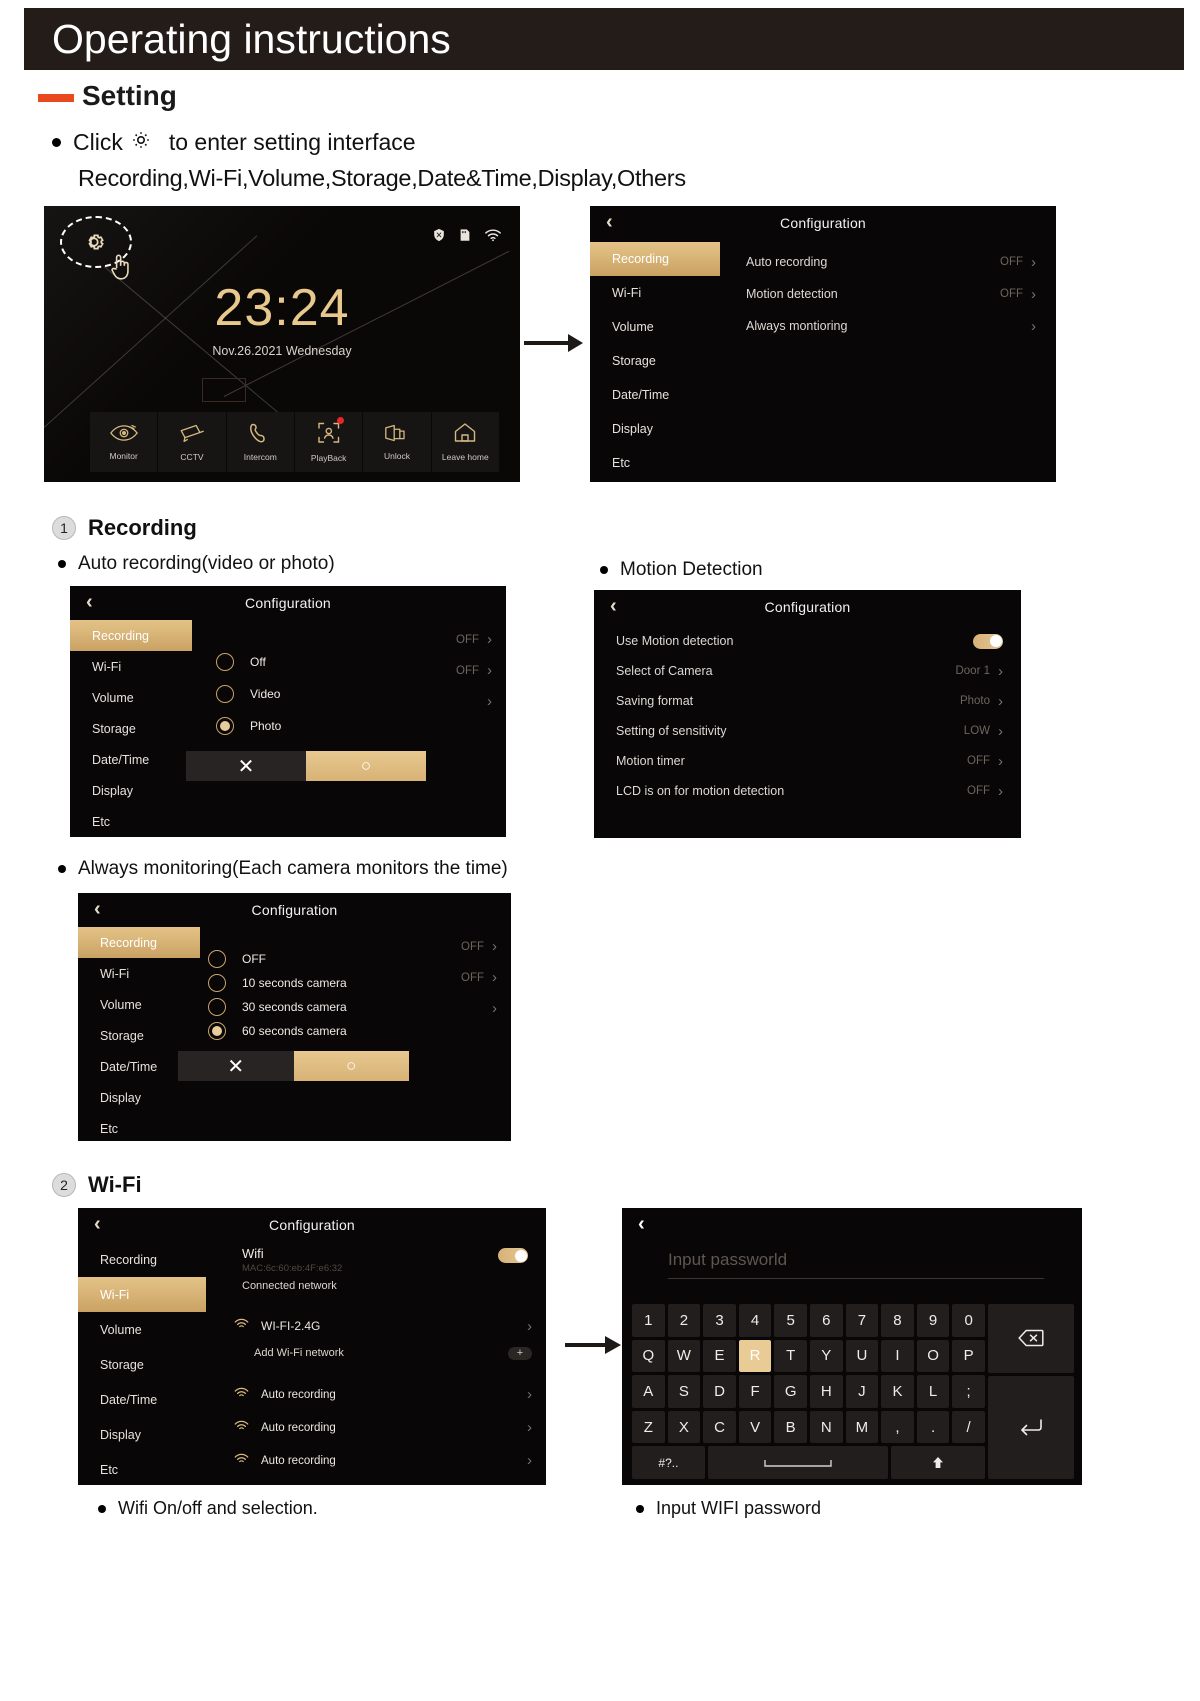 The height and width of the screenshot is (1701, 1200). What do you see at coordinates (790, 1427) in the screenshot?
I see `key-b: B` at bounding box center [790, 1427].